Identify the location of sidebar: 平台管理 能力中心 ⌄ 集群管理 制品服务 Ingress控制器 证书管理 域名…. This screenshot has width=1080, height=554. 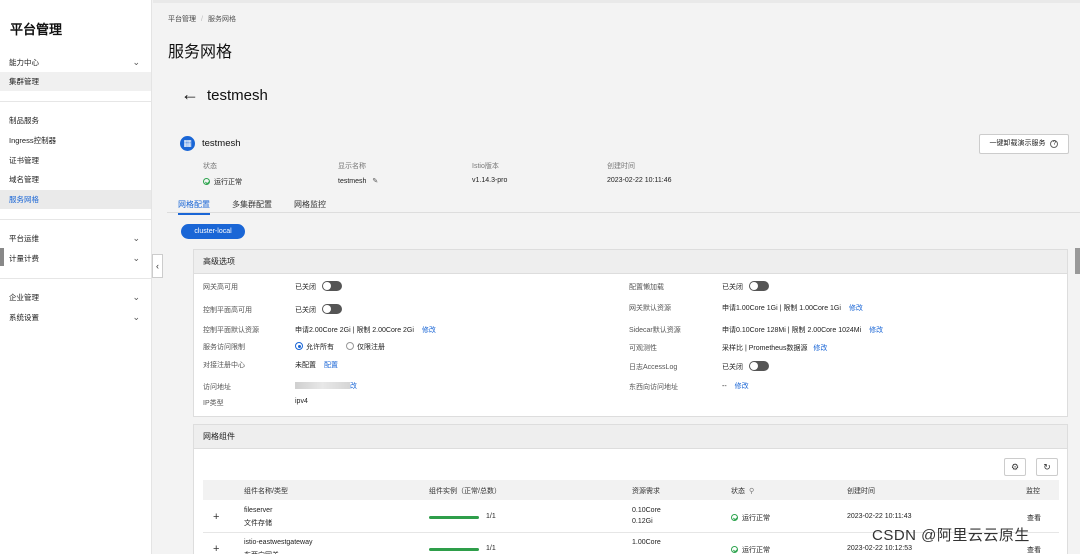
(76, 277).